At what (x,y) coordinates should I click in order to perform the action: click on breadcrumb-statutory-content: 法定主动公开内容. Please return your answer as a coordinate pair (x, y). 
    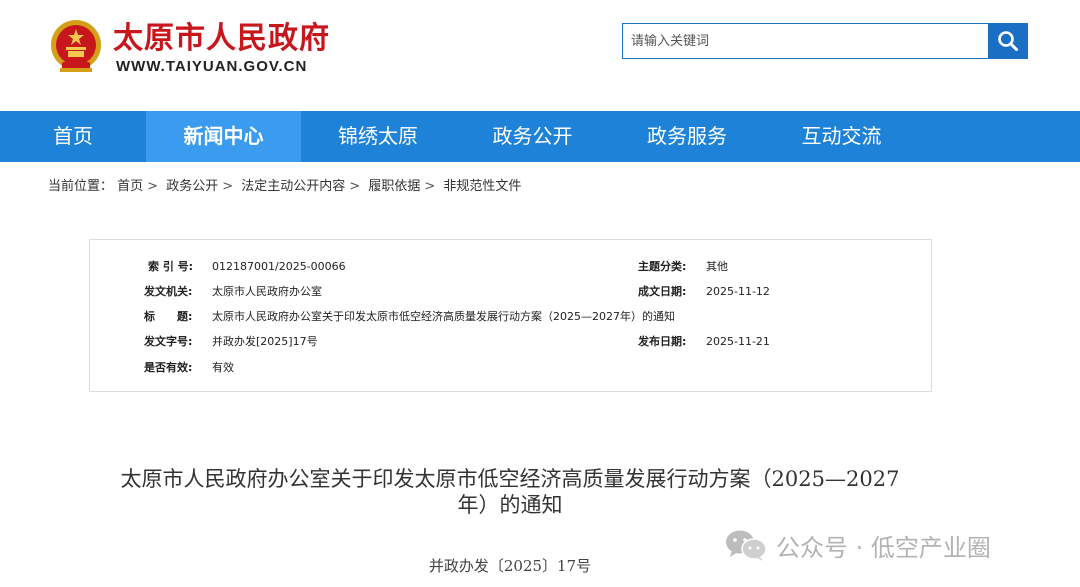
    Looking at the image, I should click on (293, 186).